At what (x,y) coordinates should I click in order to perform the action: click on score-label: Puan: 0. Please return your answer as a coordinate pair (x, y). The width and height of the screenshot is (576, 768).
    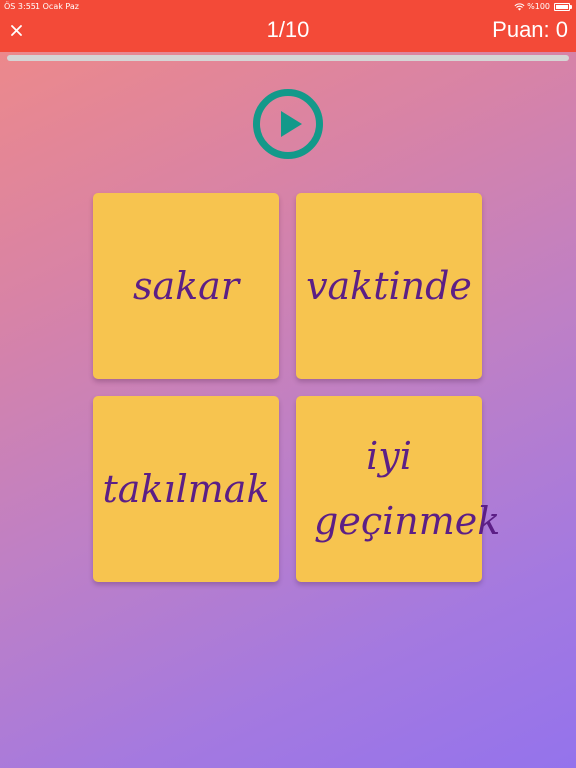
    Looking at the image, I should click on (530, 29).